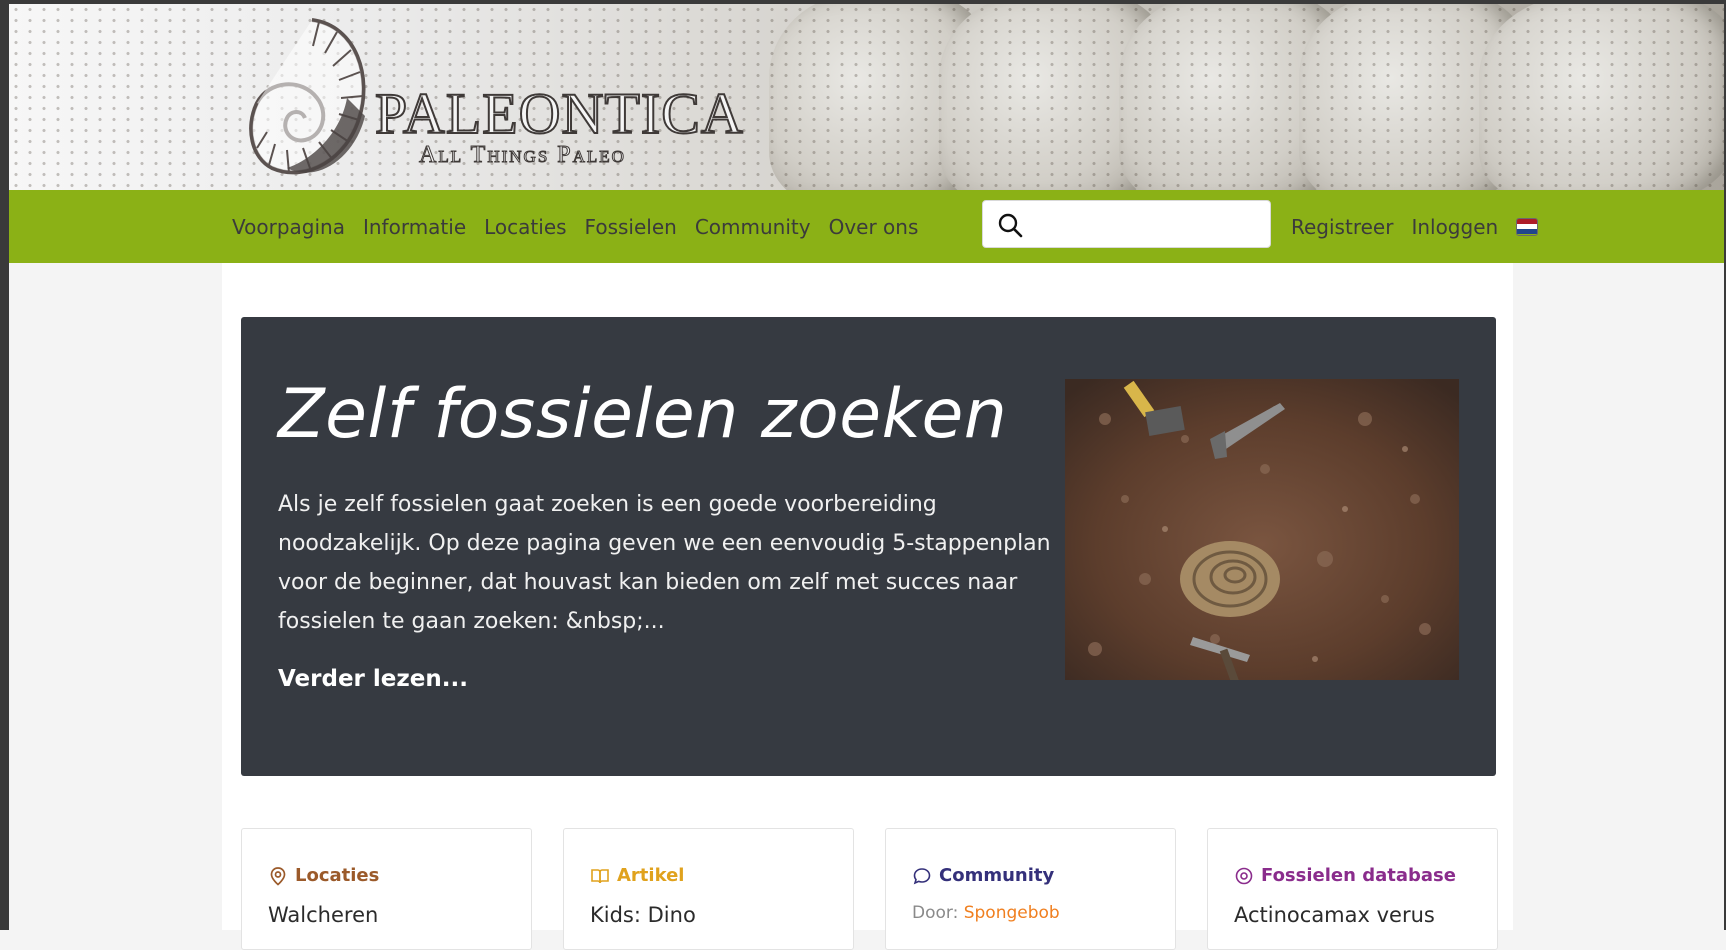 The height and width of the screenshot is (950, 1726). I want to click on card-category: Fossielen database, so click(1345, 875).